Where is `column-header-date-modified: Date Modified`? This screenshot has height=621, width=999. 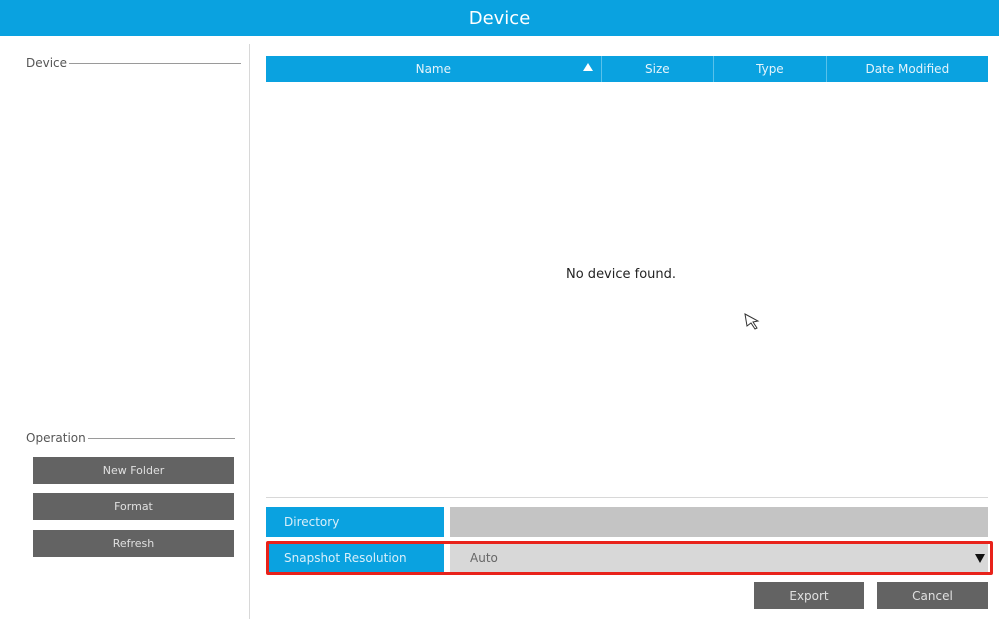
column-header-date-modified: Date Modified is located at coordinates (906, 69).